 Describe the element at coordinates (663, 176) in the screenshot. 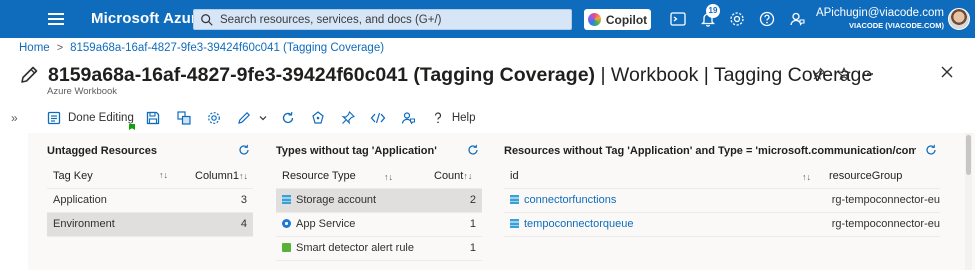

I see `column-header-id: id ↑↓` at that location.